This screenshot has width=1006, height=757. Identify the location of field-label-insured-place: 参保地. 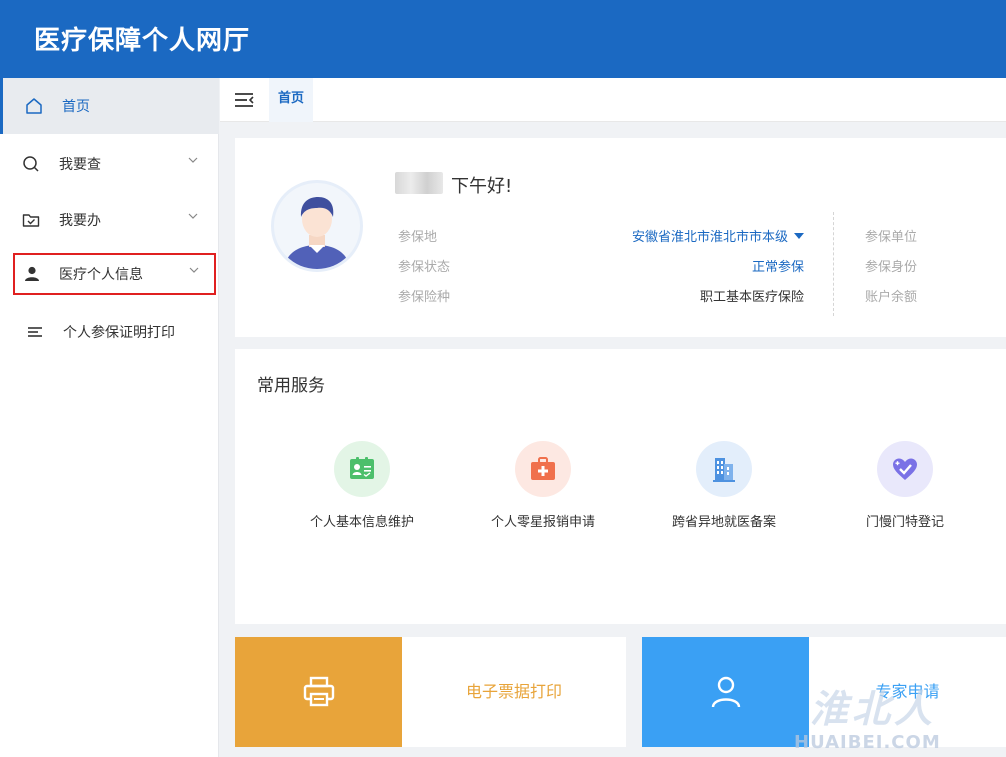
(418, 237).